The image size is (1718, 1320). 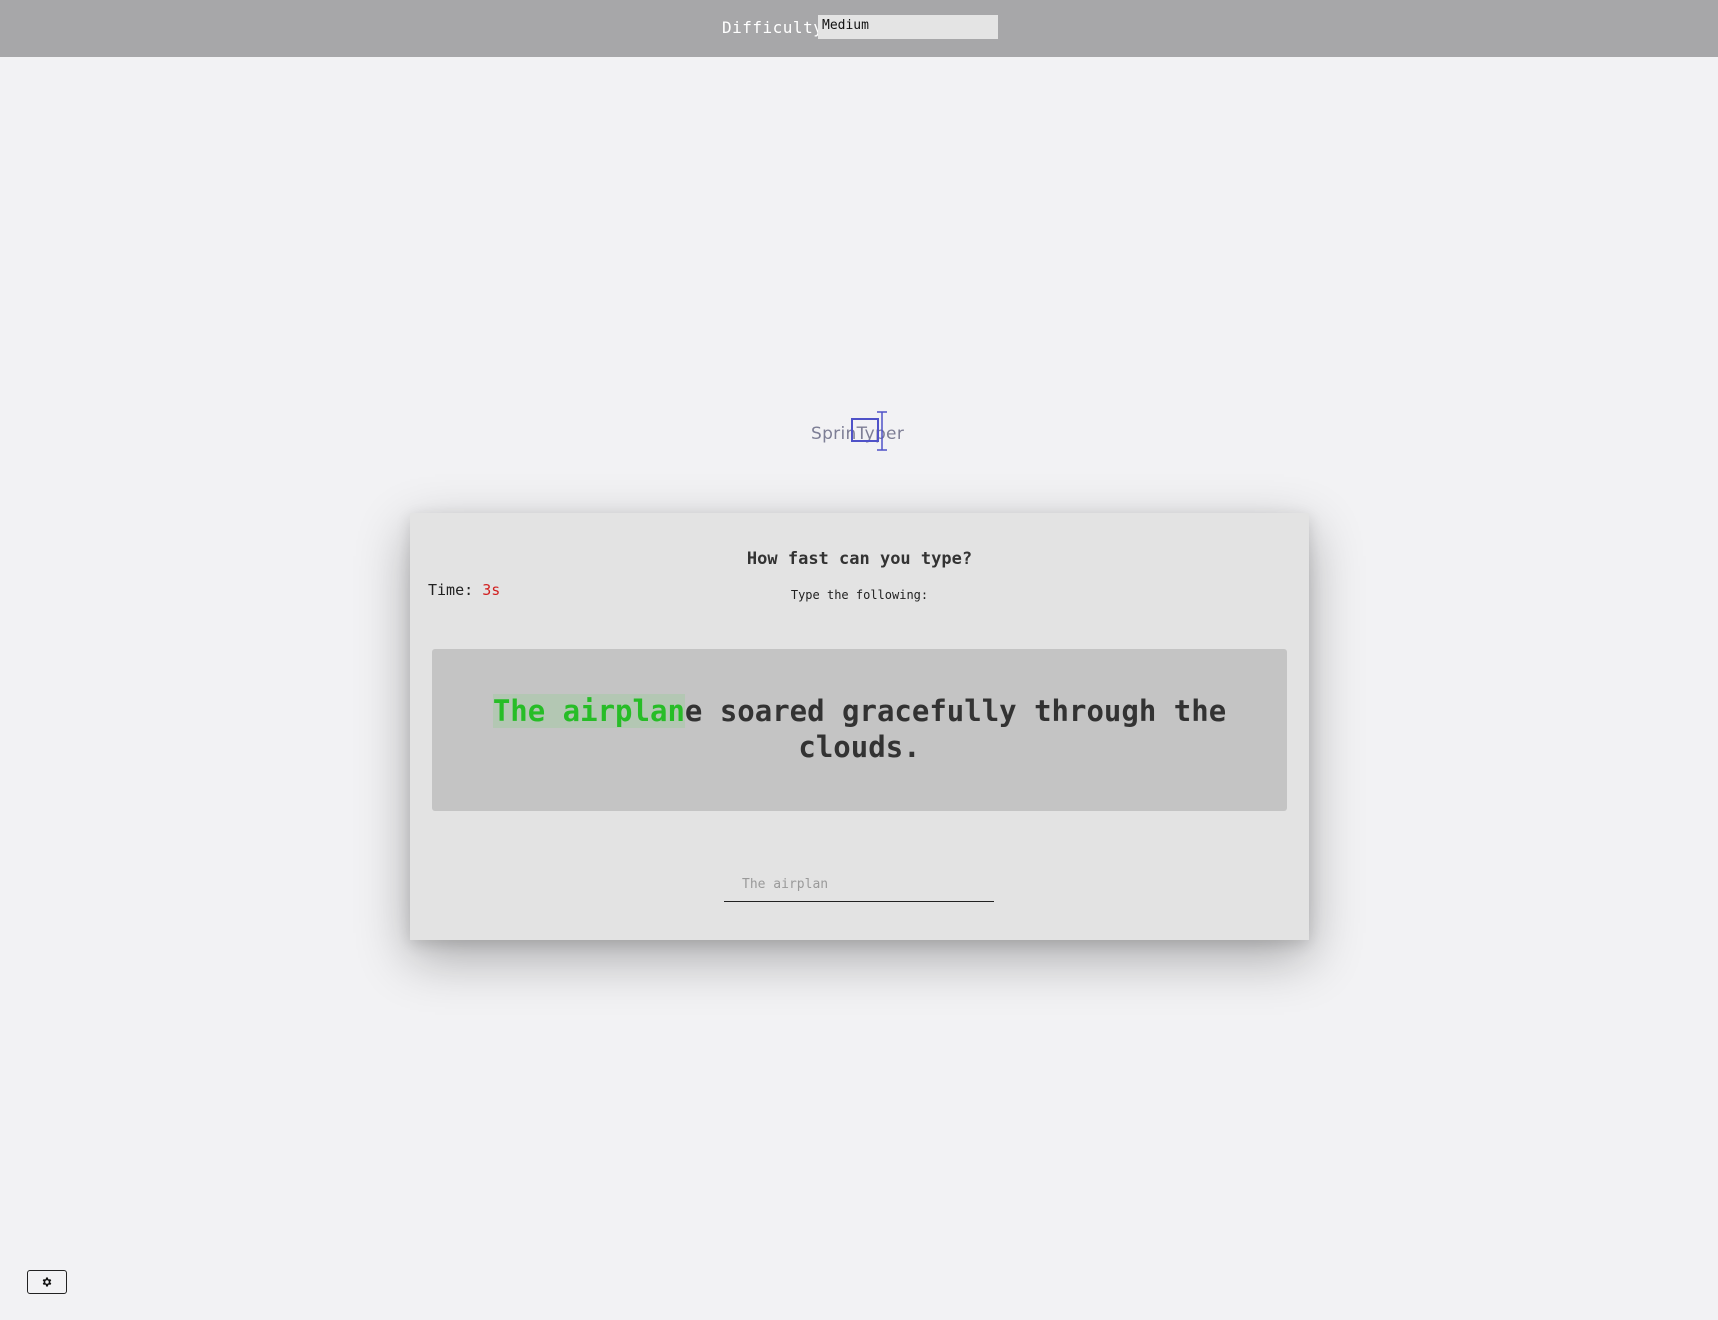 I want to click on difficulty-label: Difficulty, so click(x=773, y=27).